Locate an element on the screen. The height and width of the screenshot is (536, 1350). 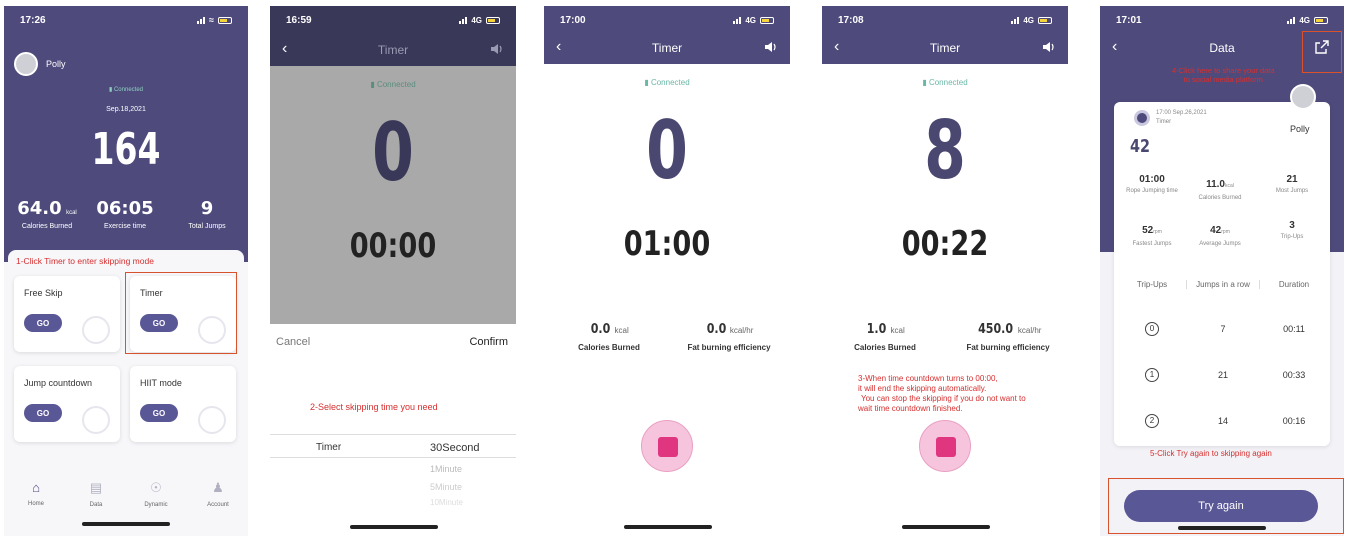
timer-clock: 00:22 is located at coordinates (945, 244).